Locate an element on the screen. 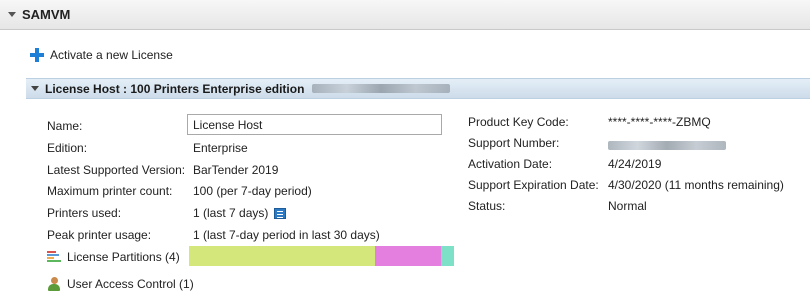  user-access-control-label: User Access Control (1) is located at coordinates (130, 284).